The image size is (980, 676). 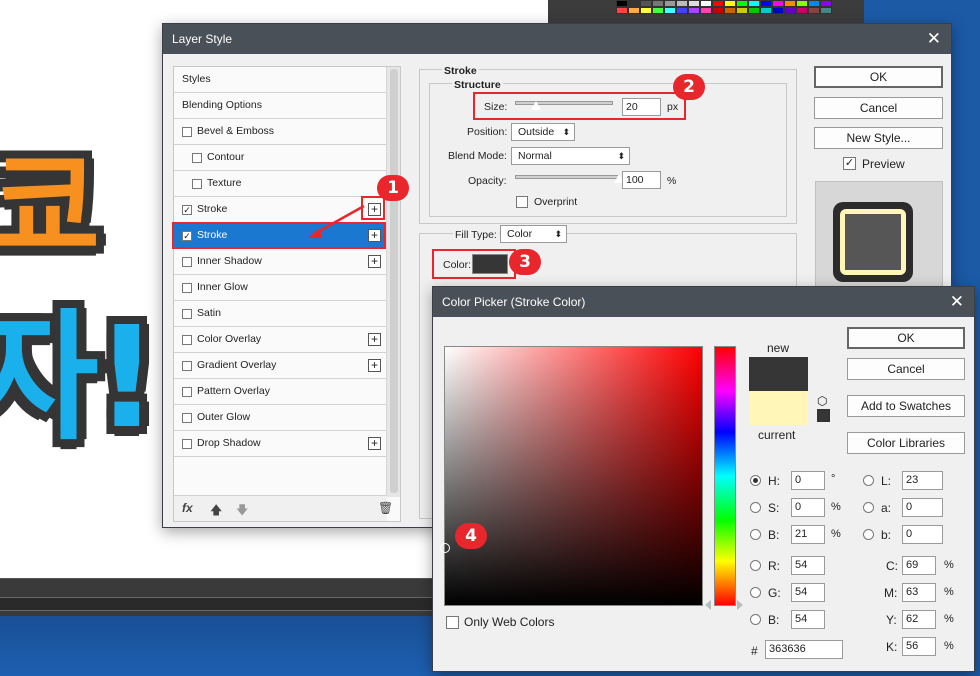 What do you see at coordinates (823, 415) in the screenshot?
I see `web-safe-swatch-icon` at bounding box center [823, 415].